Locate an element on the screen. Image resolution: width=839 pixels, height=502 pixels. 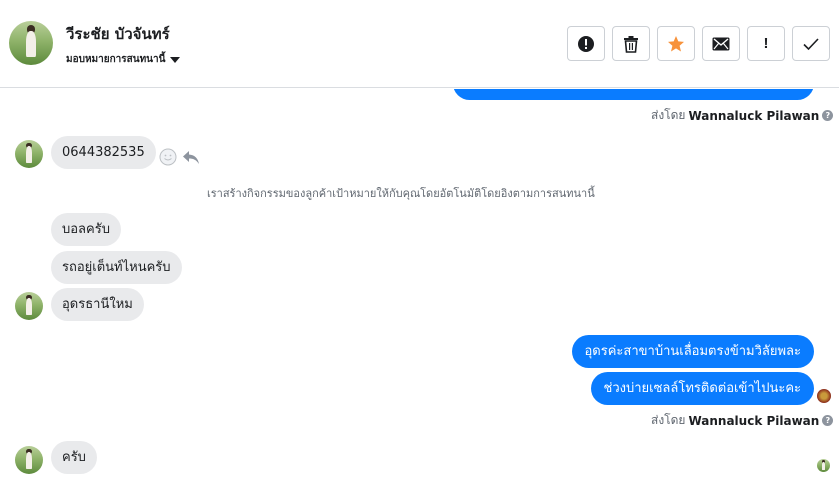
header-actions: ! is located at coordinates (698, 43).